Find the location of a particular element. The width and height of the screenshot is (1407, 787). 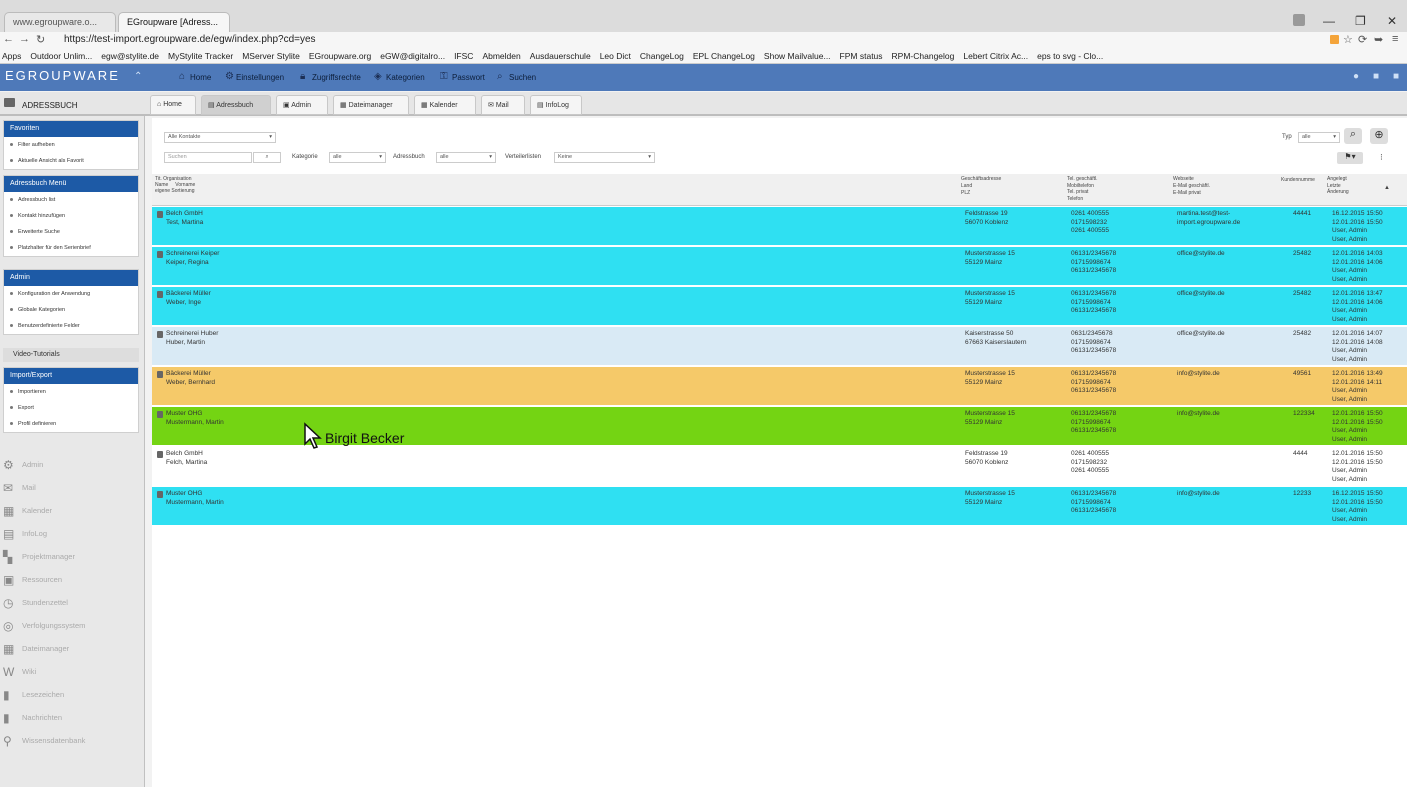

sidebar-item-importieren: Importieren is located at coordinates (71, 392).